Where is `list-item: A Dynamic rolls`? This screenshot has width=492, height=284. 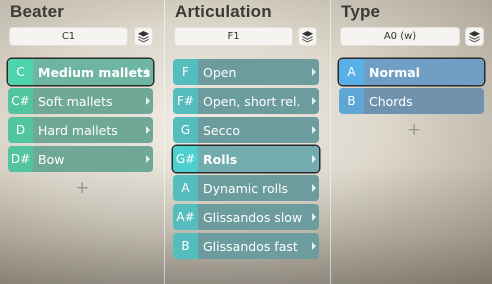 list-item: A Dynamic rolls is located at coordinates (246, 188).